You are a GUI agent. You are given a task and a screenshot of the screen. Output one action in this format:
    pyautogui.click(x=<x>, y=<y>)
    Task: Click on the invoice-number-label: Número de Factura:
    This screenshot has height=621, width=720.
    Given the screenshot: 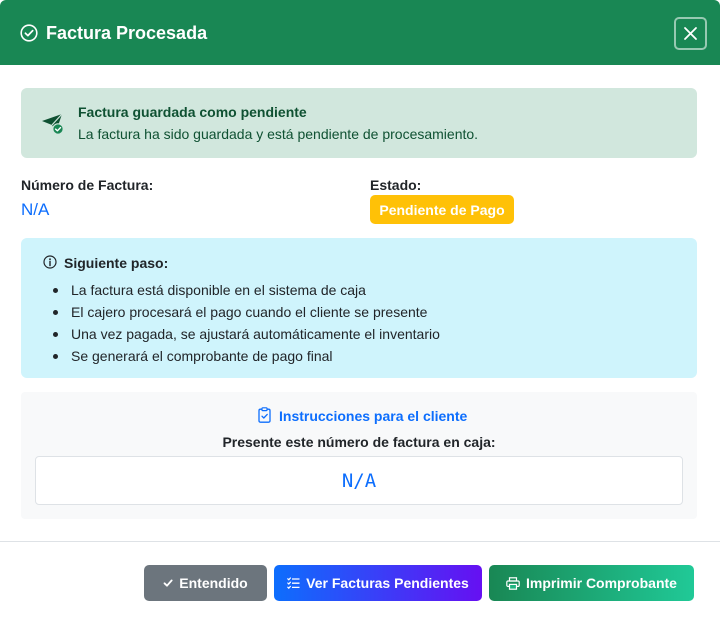 What is the action you would take?
    pyautogui.click(x=87, y=185)
    